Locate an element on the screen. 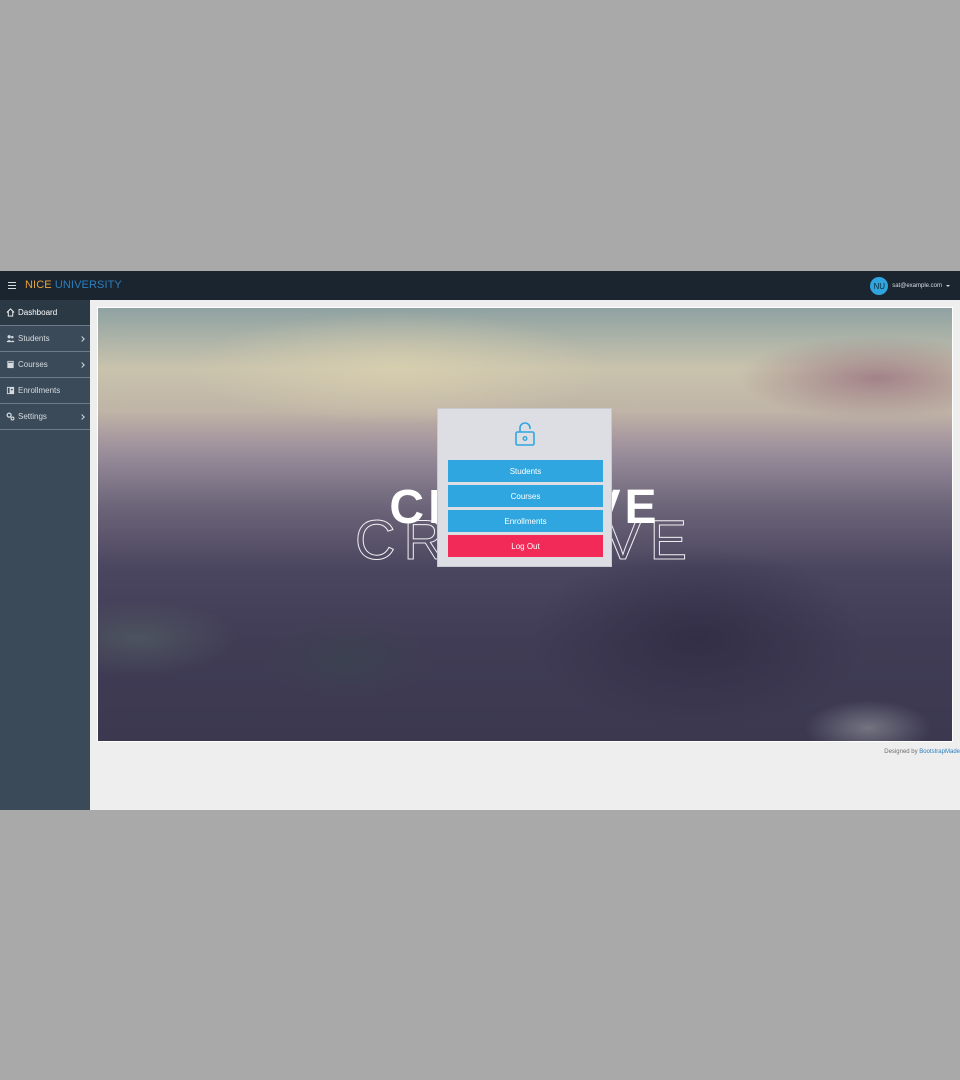  top-navbar: NICE UNIVERSITY NU sat@example.com is located at coordinates (480, 285).